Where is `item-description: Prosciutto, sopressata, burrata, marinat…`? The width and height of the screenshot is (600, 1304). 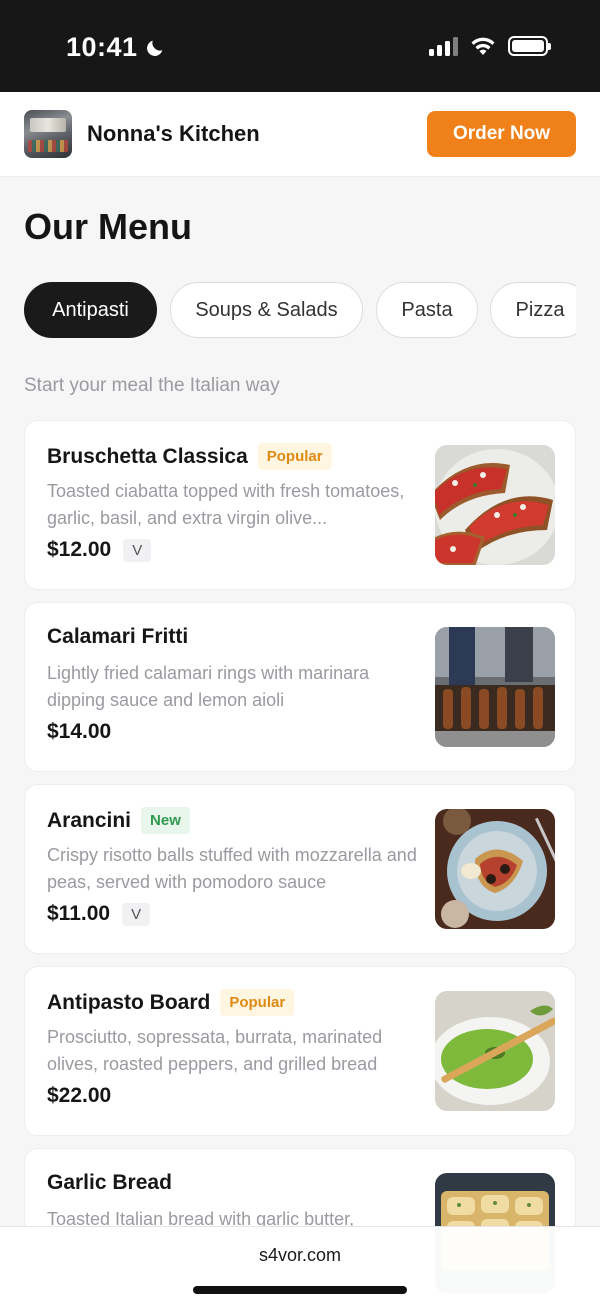
item-description: Prosciutto, sopressata, burrata, marinat… is located at coordinates (215, 1050).